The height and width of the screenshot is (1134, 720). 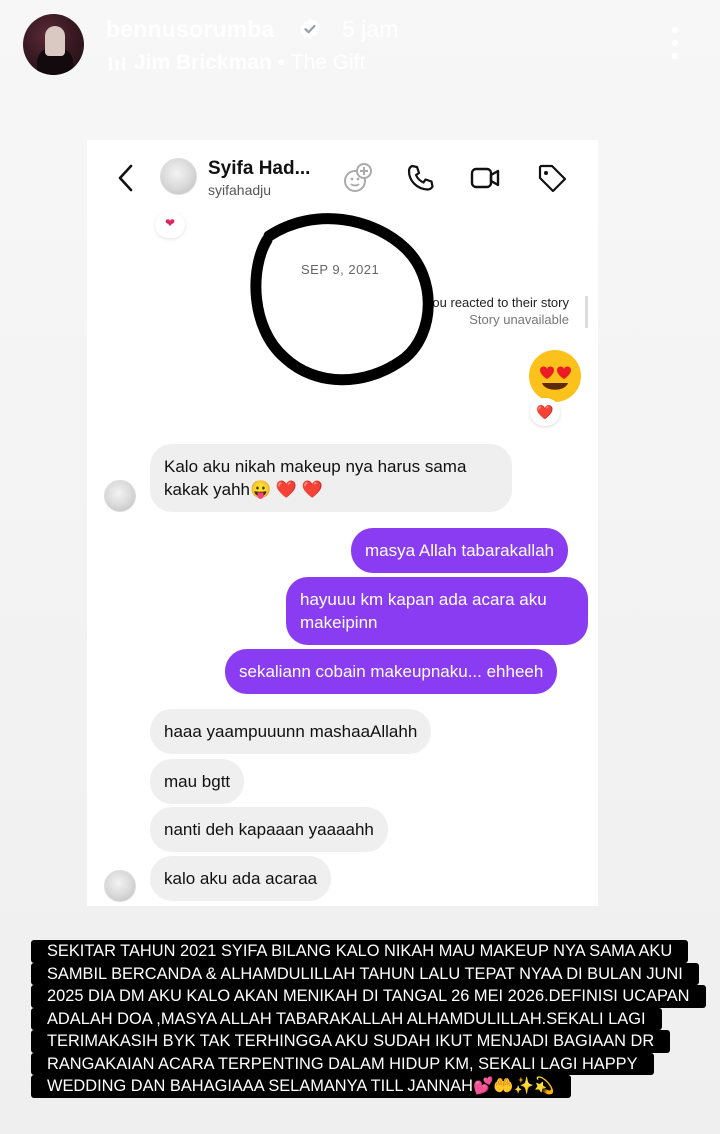 I want to click on music-info: Jim Brickman • The Gift, so click(x=249, y=63).